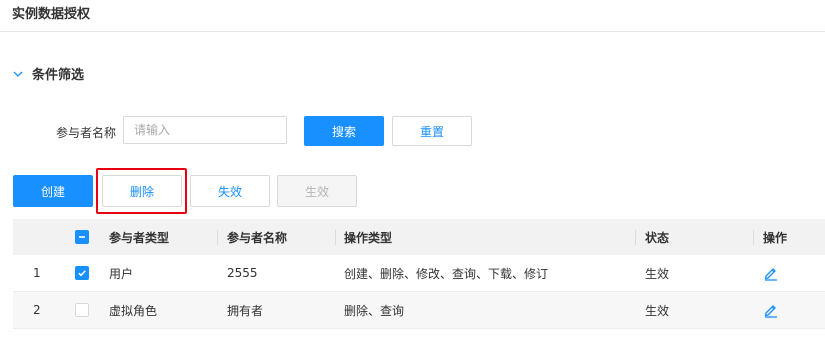  I want to click on cell-participant-name: 拥有者, so click(245, 310).